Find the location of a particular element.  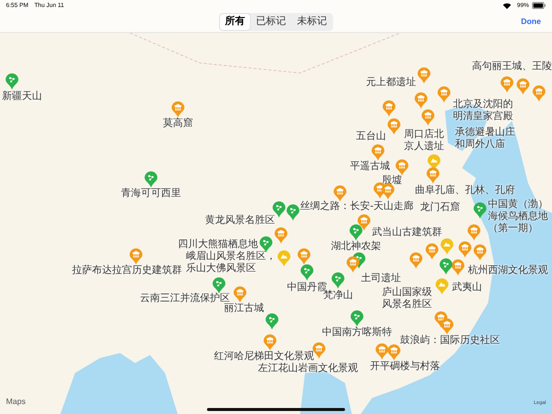

pin-label: 青海可可西里 is located at coordinates (151, 194).